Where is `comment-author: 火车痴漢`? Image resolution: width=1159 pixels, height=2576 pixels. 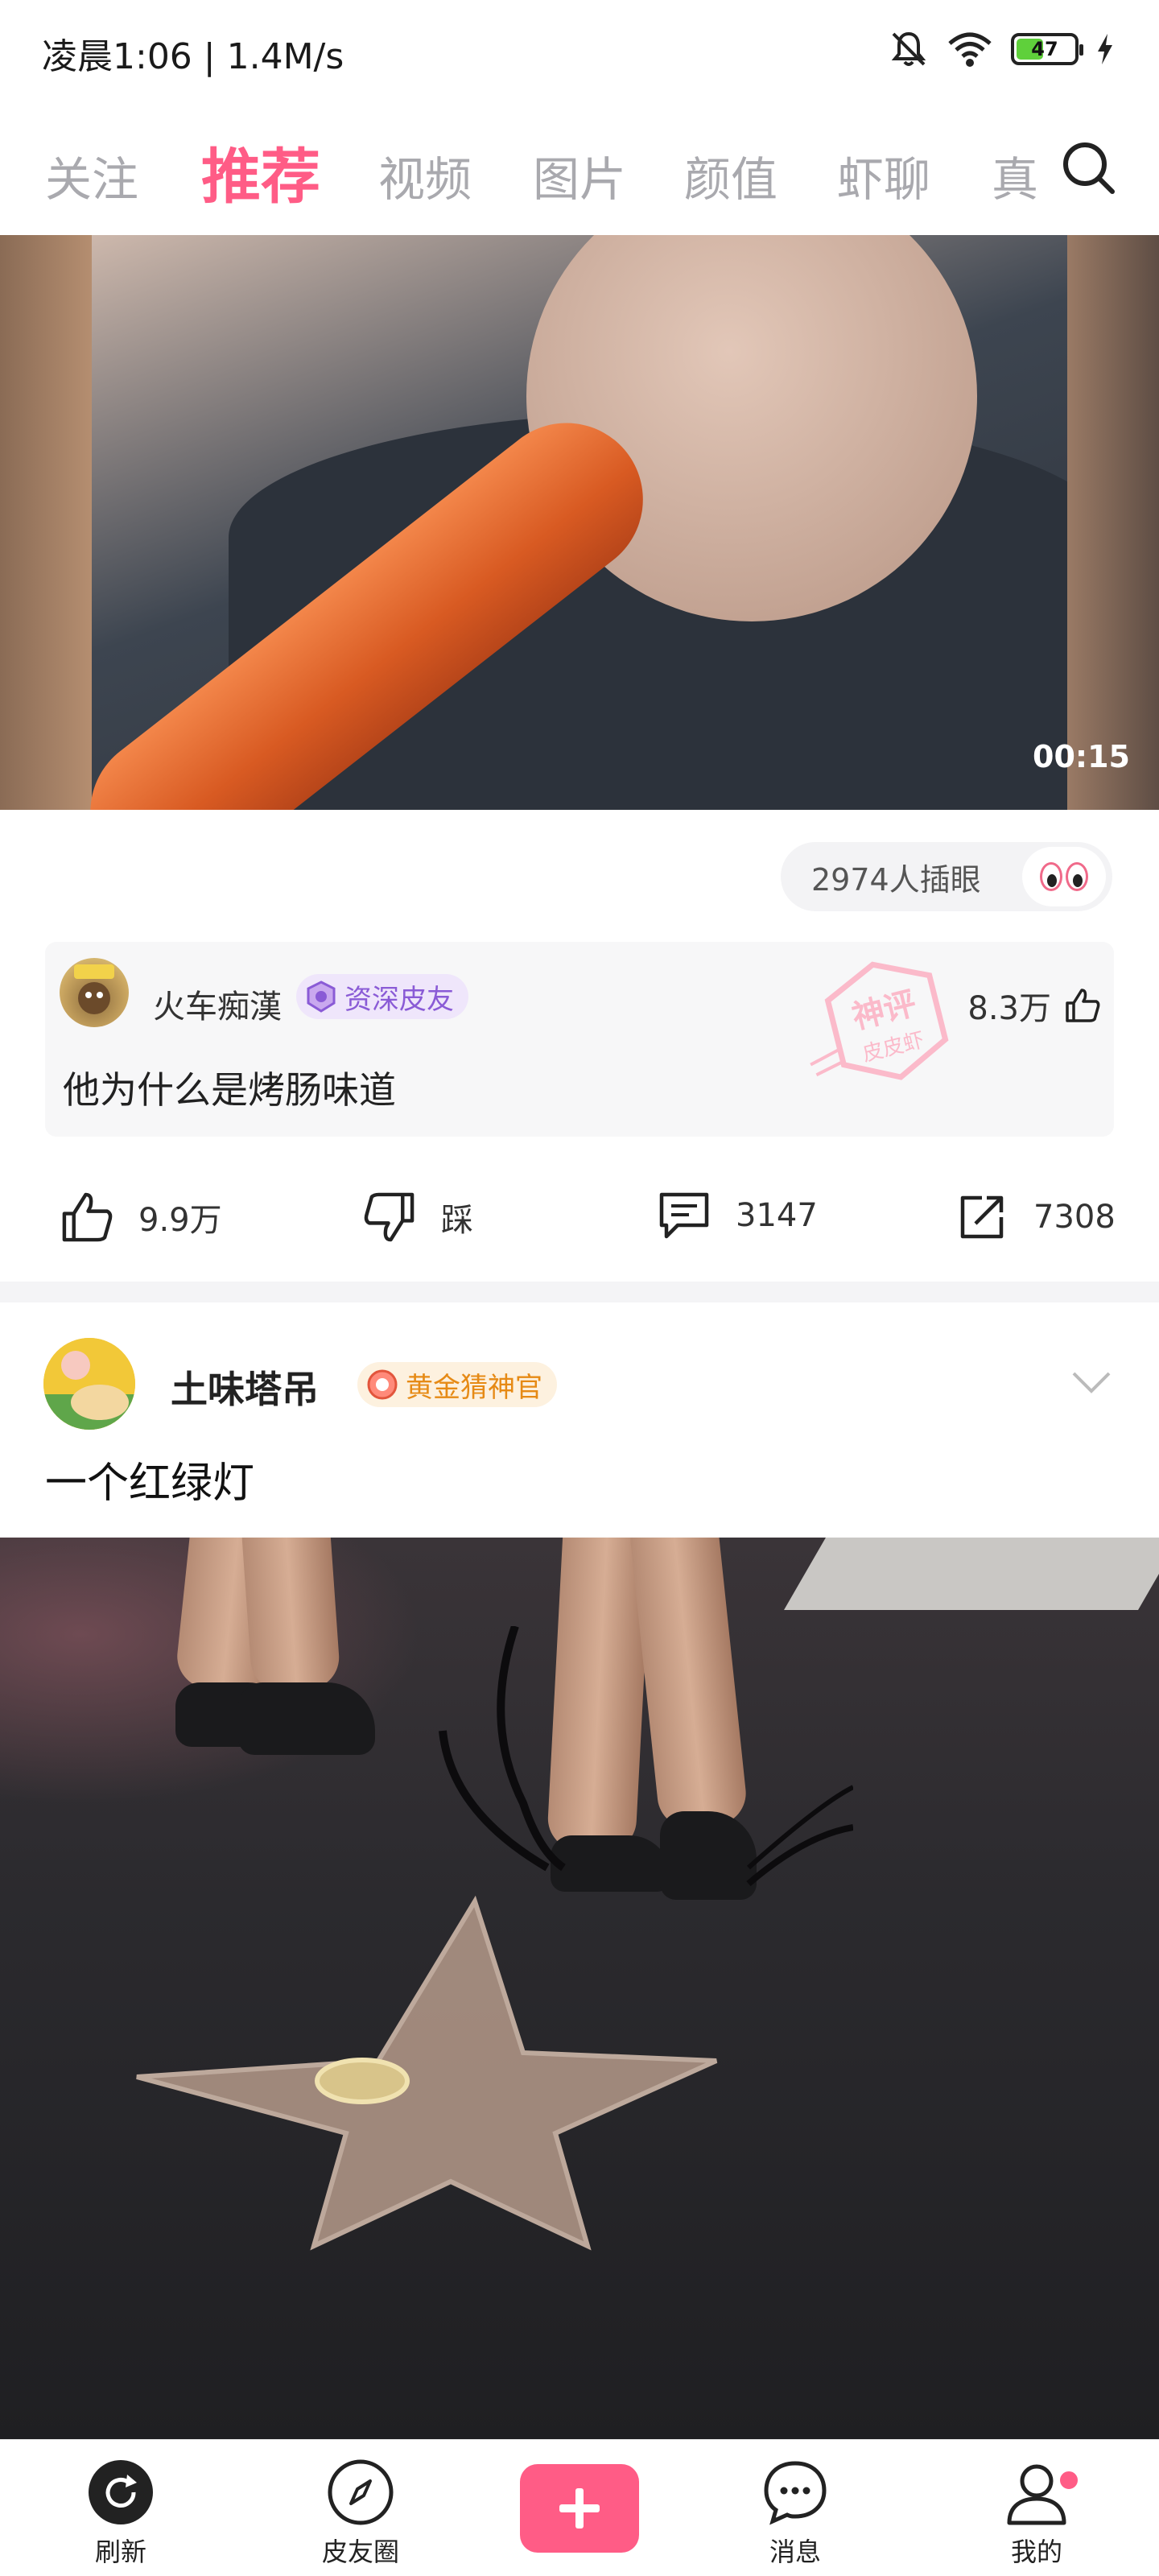 comment-author: 火车痴漢 is located at coordinates (217, 1003).